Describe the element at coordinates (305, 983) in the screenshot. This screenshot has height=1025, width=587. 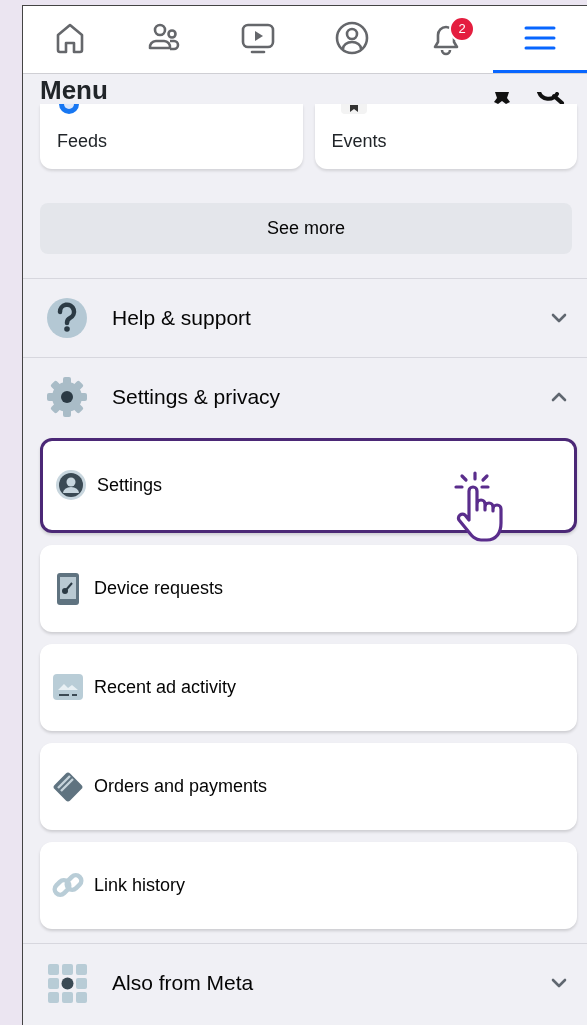
I see `section-header: Also from Meta` at that location.